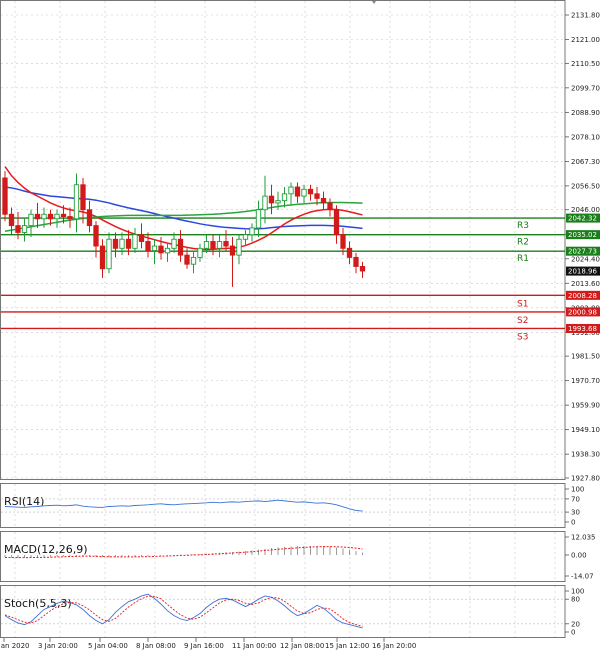 This screenshot has height=657, width=600. I want to click on pivot-price-label: 2008.28, so click(582, 296).